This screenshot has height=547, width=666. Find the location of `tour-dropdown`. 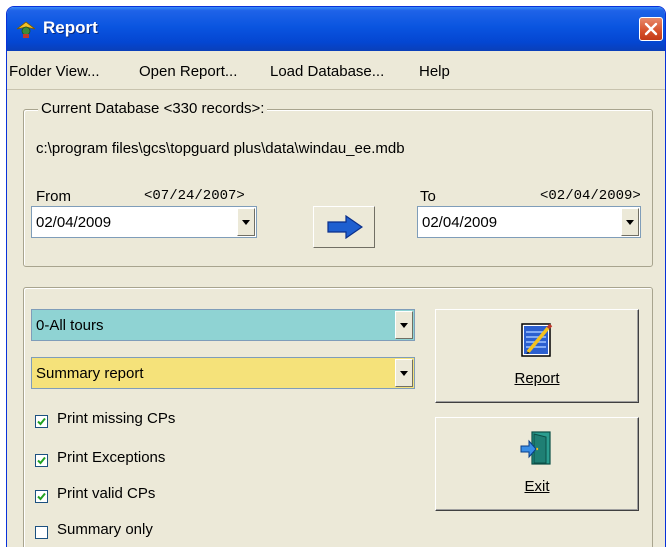

tour-dropdown is located at coordinates (404, 325).